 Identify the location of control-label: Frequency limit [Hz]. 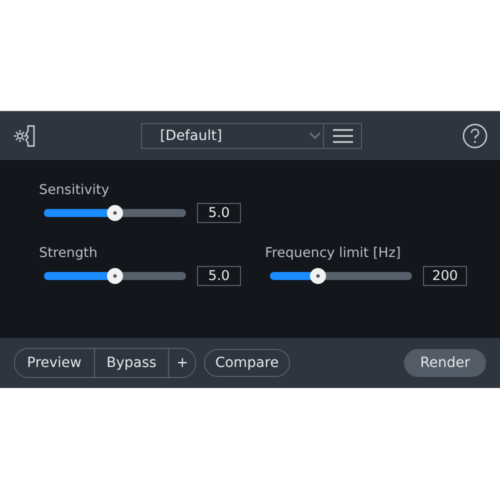
(333, 253).